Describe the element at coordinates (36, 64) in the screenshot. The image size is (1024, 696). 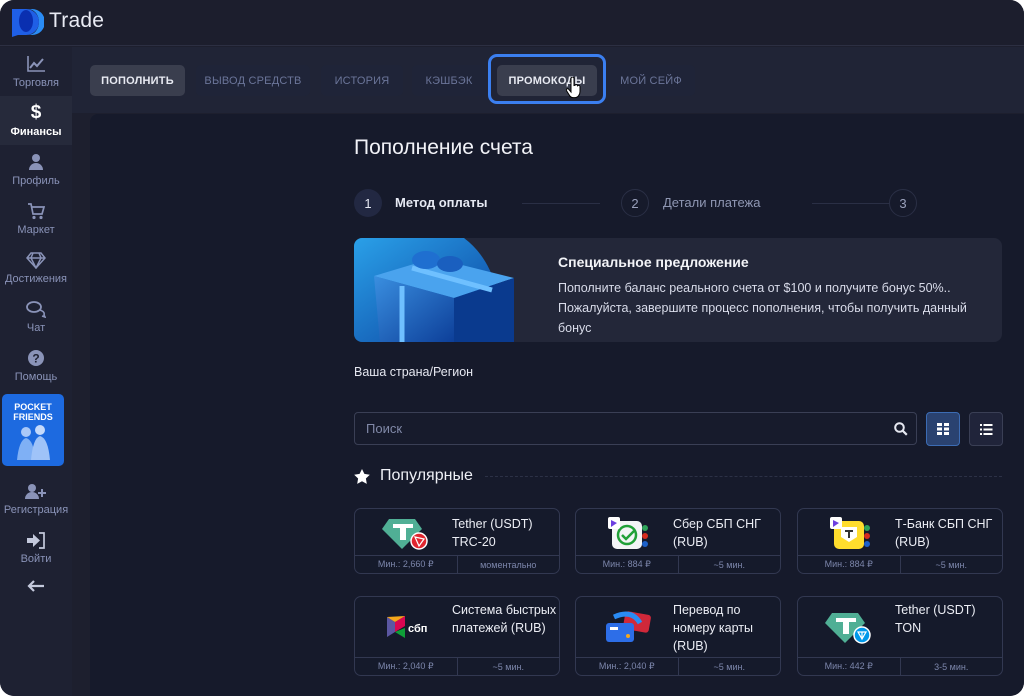
I see `chart-line-icon` at that location.